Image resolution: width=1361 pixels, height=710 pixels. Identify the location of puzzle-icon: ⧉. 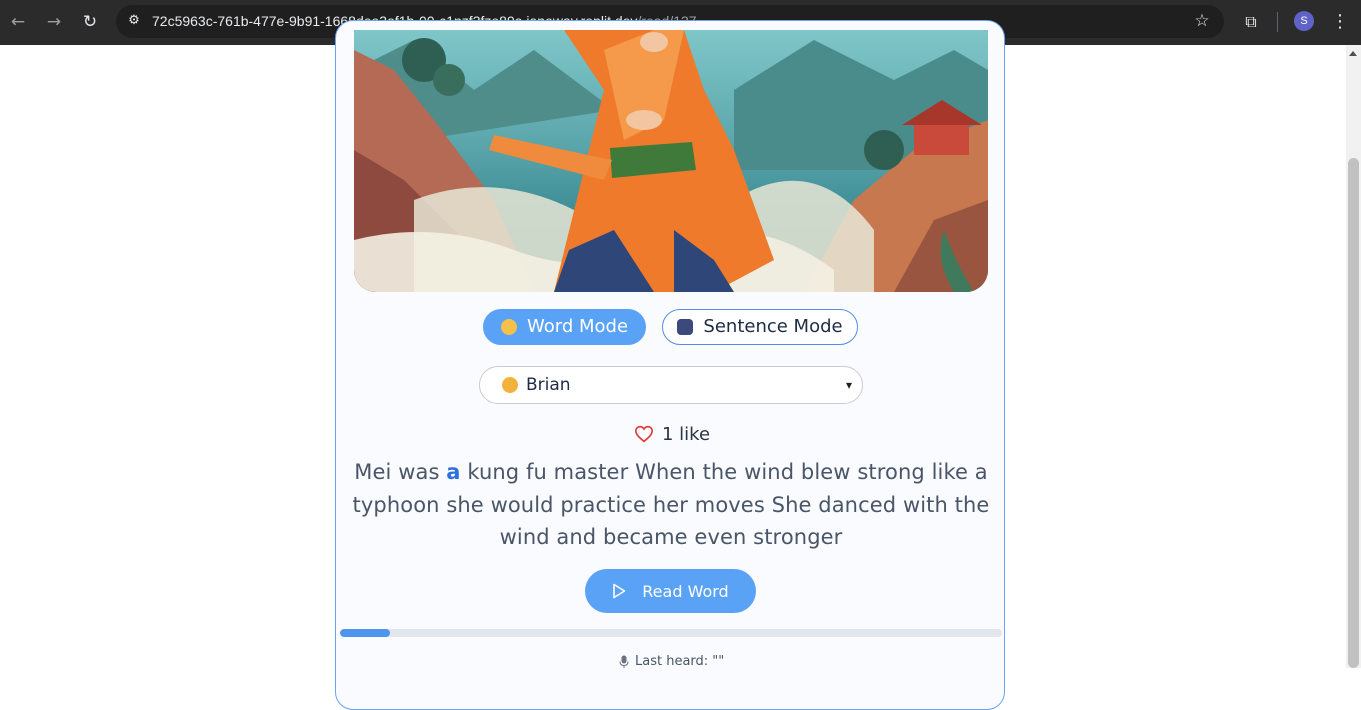
(1251, 22).